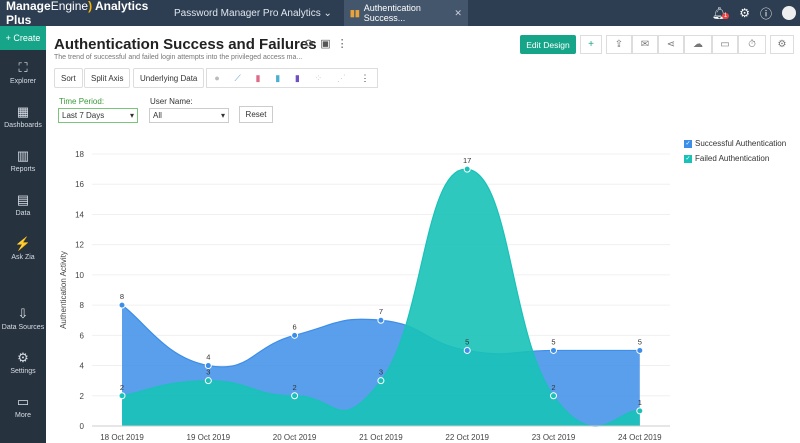 The image size is (800, 443). Describe the element at coordinates (208, 357) in the screenshot. I see `data-label: 4` at that location.